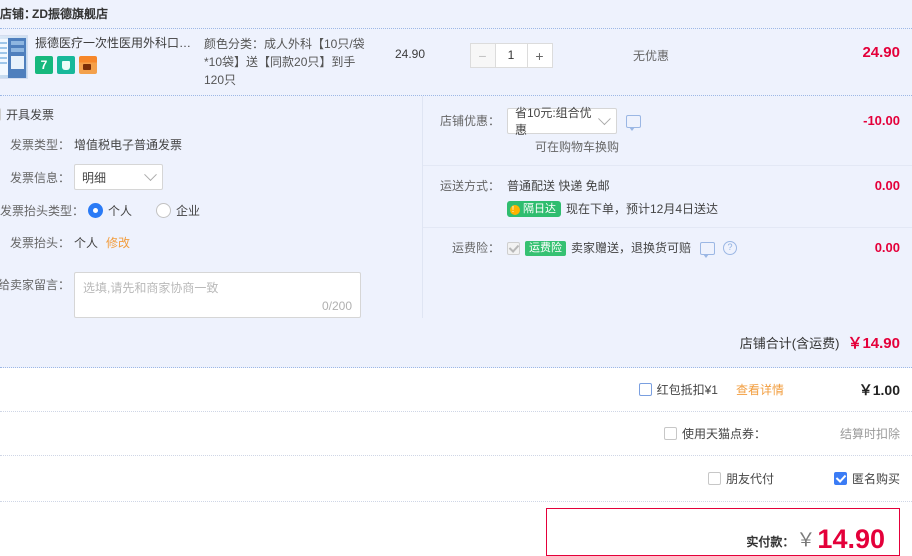 Image resolution: width=912 pixels, height=556 pixels. Describe the element at coordinates (875, 479) in the screenshot. I see `anonymous-purchase-label: 匿名购买` at that location.